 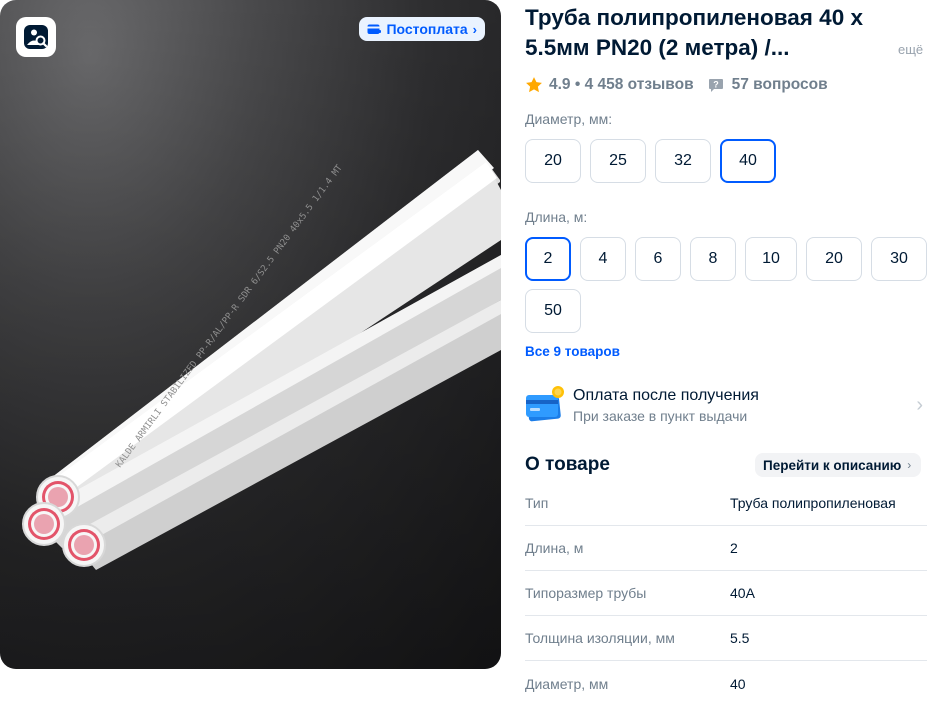 What do you see at coordinates (600, 638) in the screenshot?
I see `spec-key: Толщина изоляции, мм` at bounding box center [600, 638].